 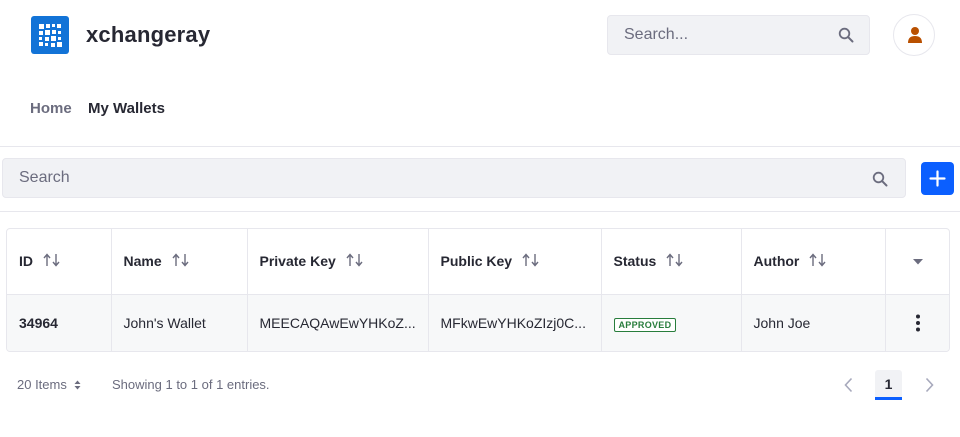 I want to click on wallet-search-box, so click(x=454, y=178).